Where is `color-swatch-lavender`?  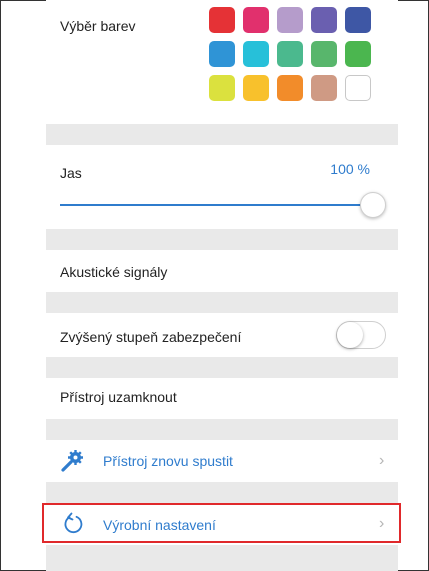 color-swatch-lavender is located at coordinates (290, 20).